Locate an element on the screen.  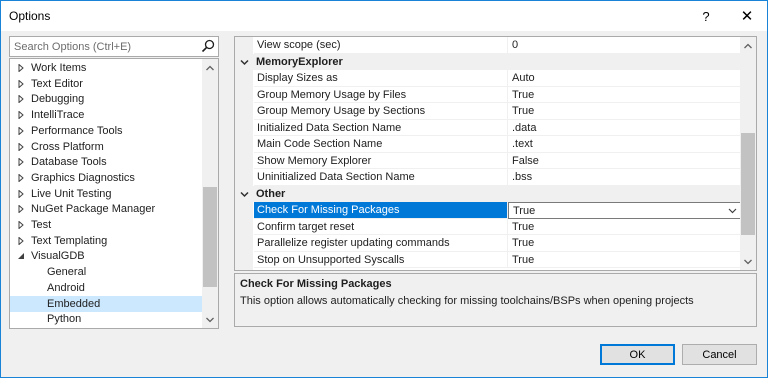
tree-item: Performance Tools is located at coordinates (106, 131).